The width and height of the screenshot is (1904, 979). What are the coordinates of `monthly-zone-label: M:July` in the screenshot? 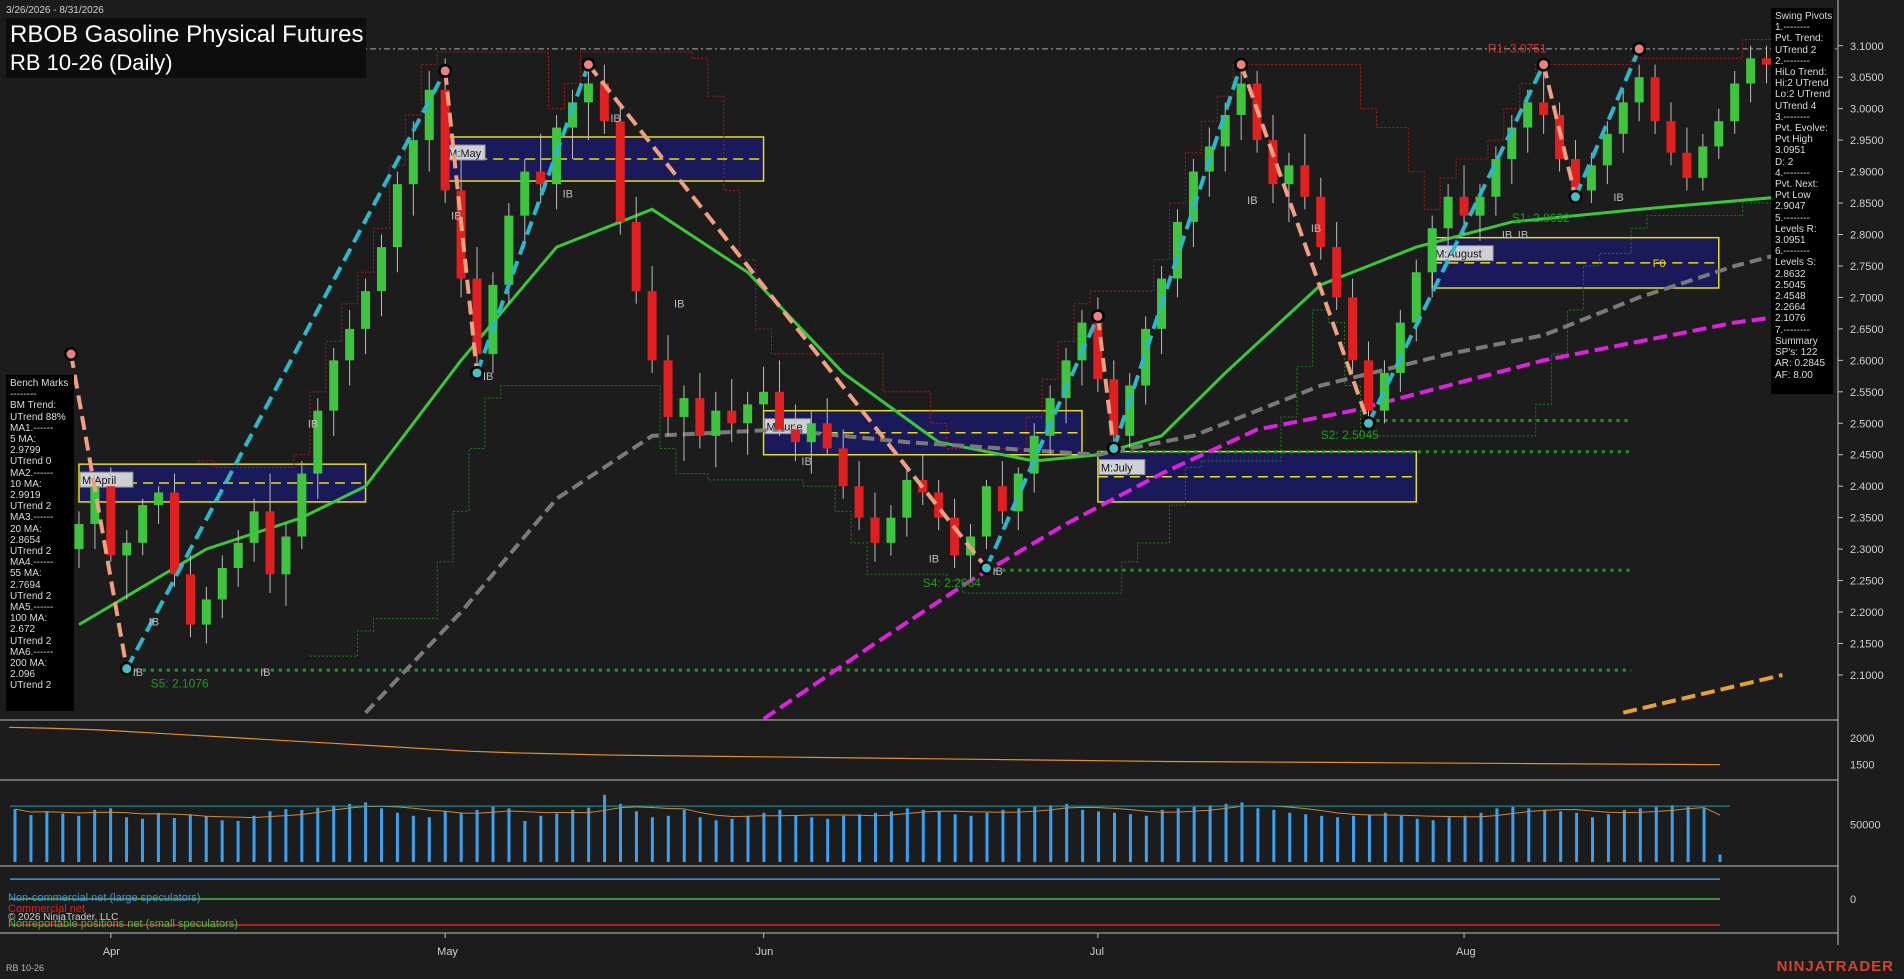 It's located at (1122, 467).